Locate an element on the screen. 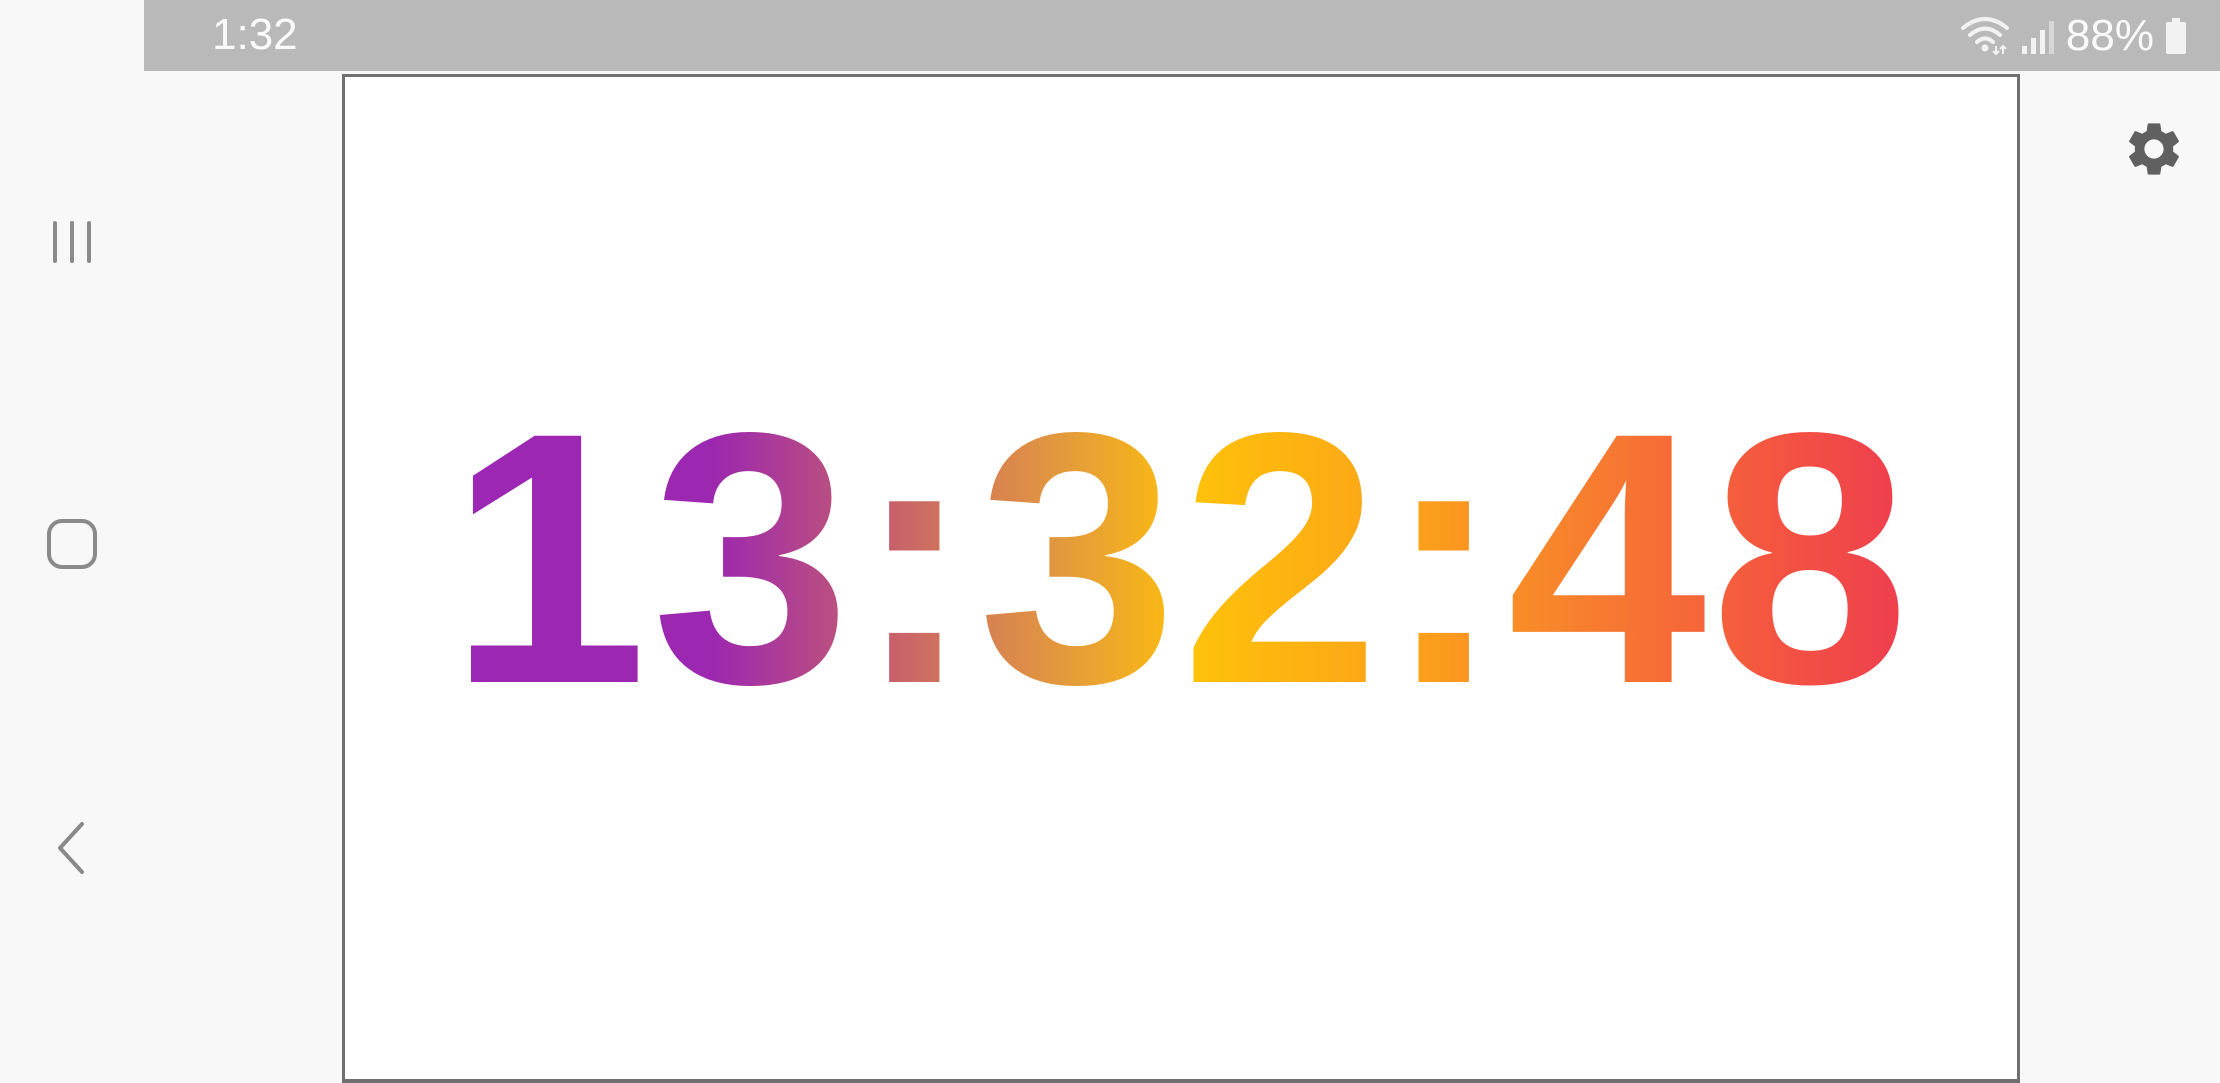 The image size is (2220, 1083). home-button is located at coordinates (72, 544).